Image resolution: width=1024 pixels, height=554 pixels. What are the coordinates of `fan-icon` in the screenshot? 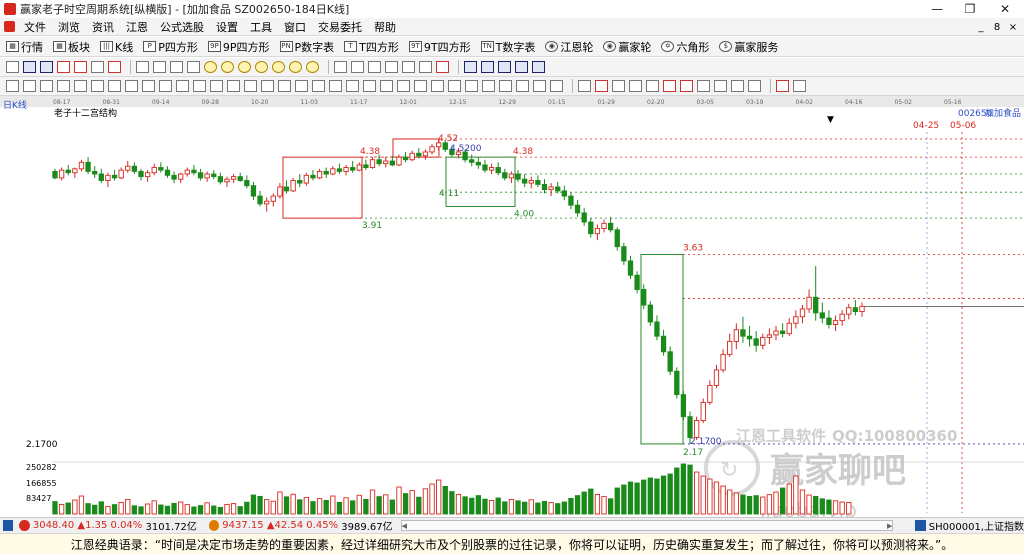 It's located at (425, 67).